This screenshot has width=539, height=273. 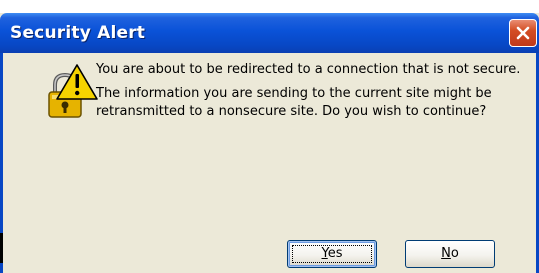 What do you see at coordinates (454, 253) in the screenshot?
I see `no-label-rest: o` at bounding box center [454, 253].